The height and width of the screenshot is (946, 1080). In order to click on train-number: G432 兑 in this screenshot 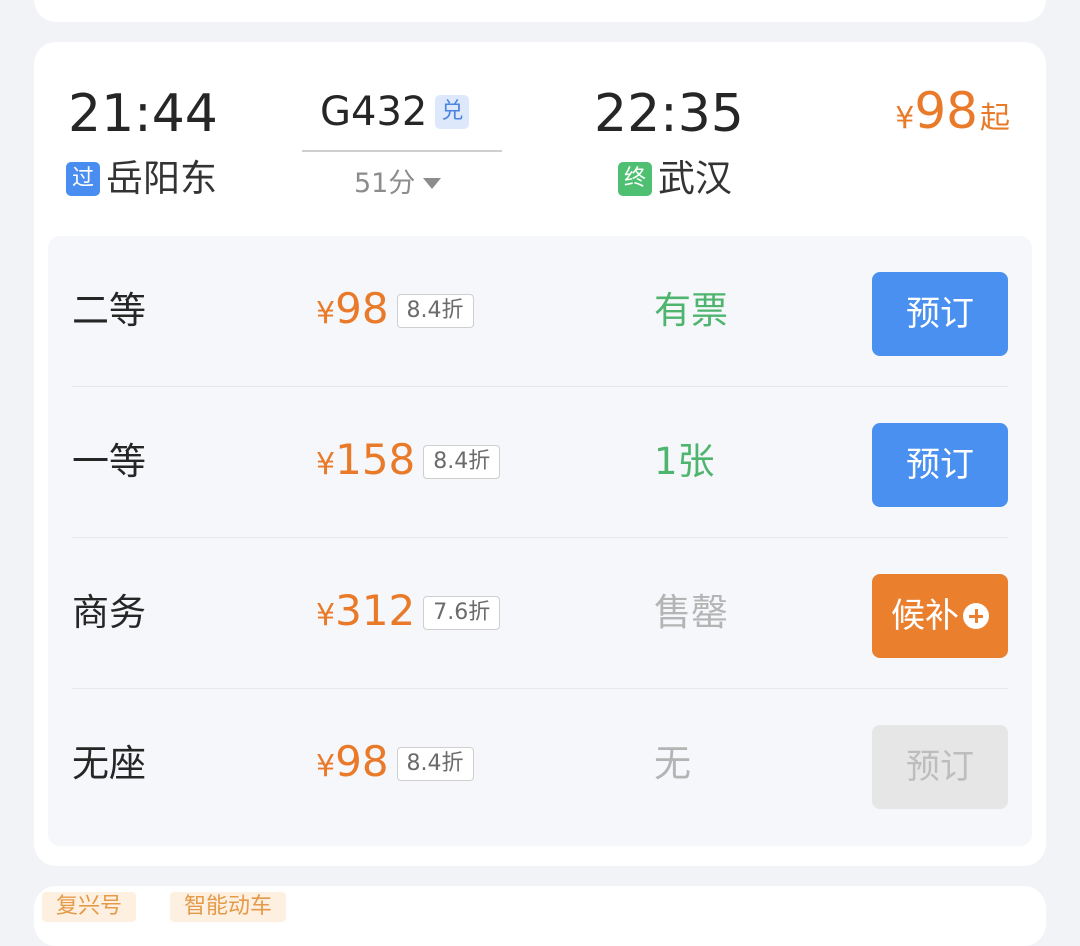, I will do `click(395, 112)`.